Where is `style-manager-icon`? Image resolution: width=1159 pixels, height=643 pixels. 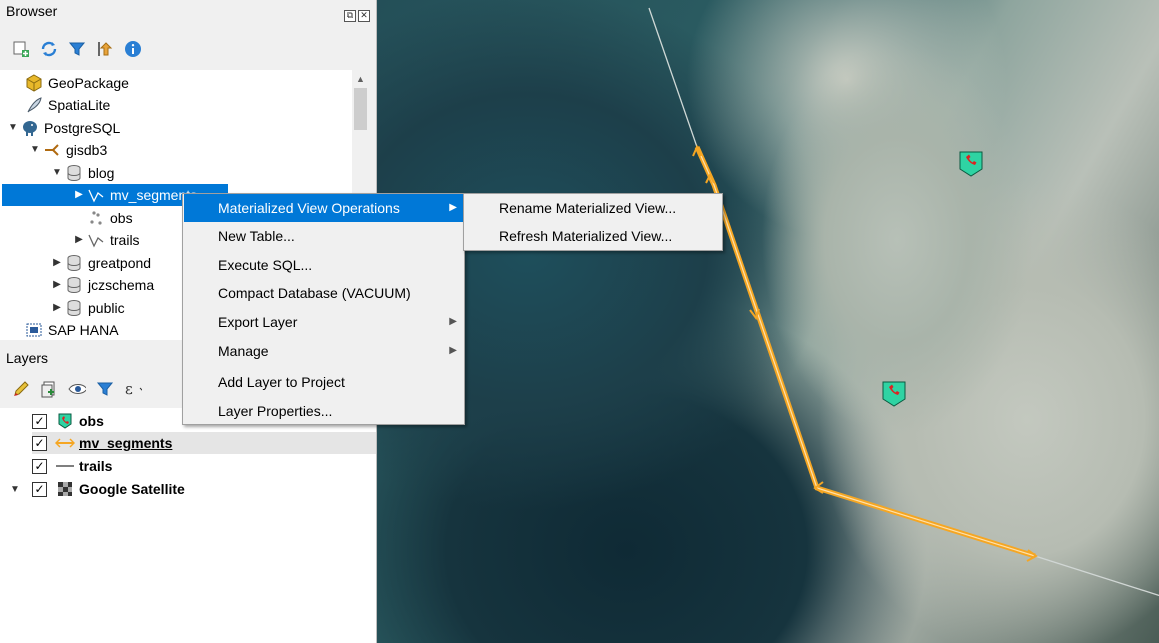
style-manager-icon is located at coordinates (21, 389).